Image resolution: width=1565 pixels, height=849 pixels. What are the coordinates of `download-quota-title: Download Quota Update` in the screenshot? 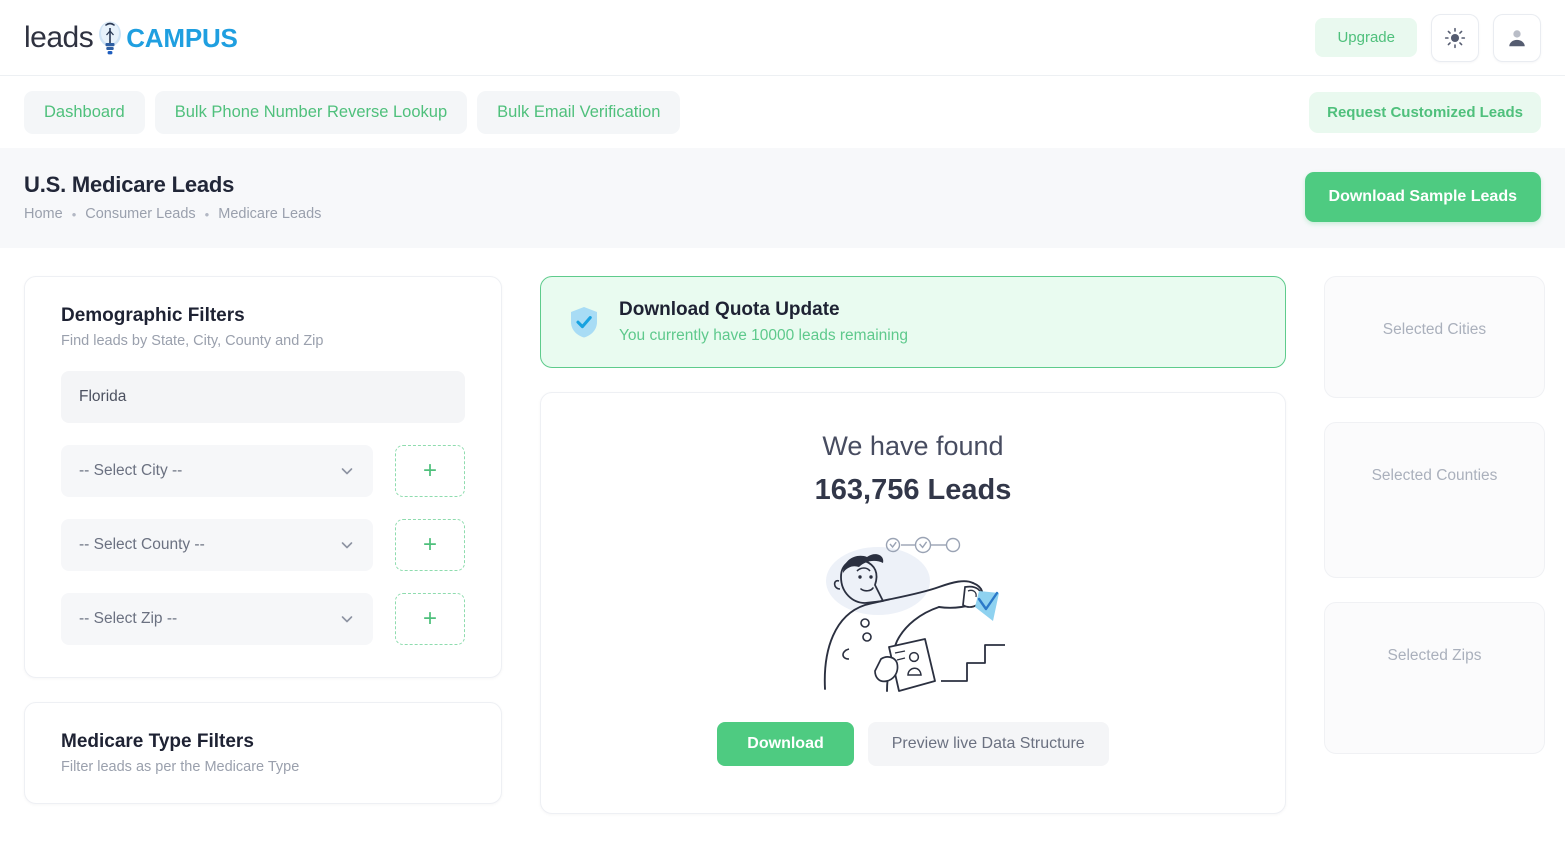 It's located at (729, 309).